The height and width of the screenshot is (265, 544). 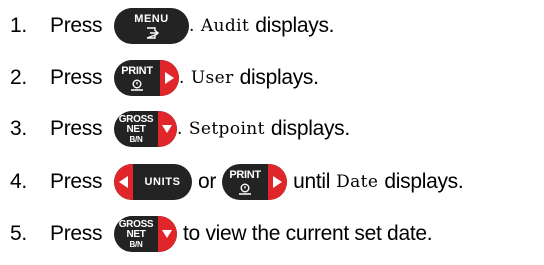 I want to click on step-text: to view the current set date., so click(x=308, y=233).